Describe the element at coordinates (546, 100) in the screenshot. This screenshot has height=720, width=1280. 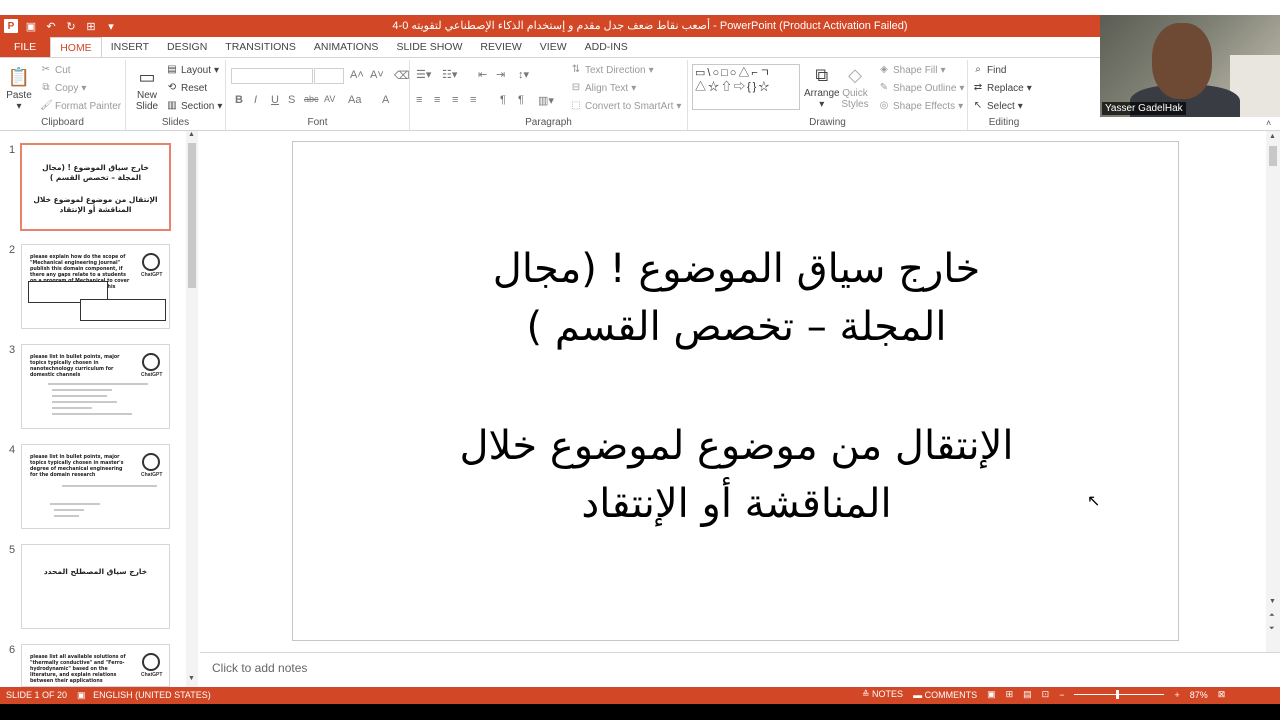
I see `columns-icon: ▥▾` at that location.